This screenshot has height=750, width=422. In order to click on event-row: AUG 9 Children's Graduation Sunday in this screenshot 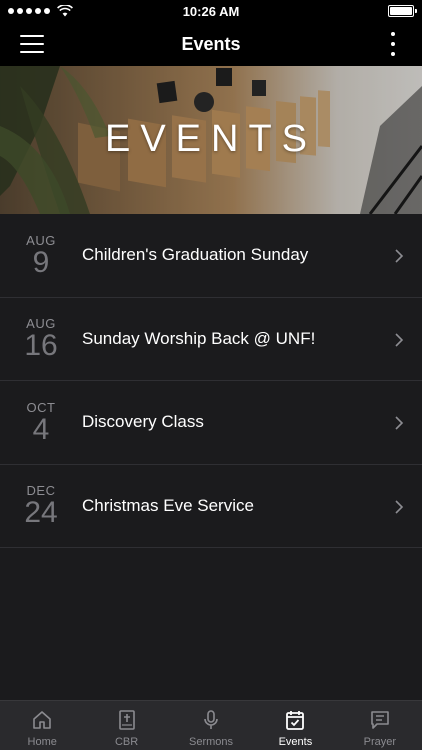, I will do `click(211, 256)`.